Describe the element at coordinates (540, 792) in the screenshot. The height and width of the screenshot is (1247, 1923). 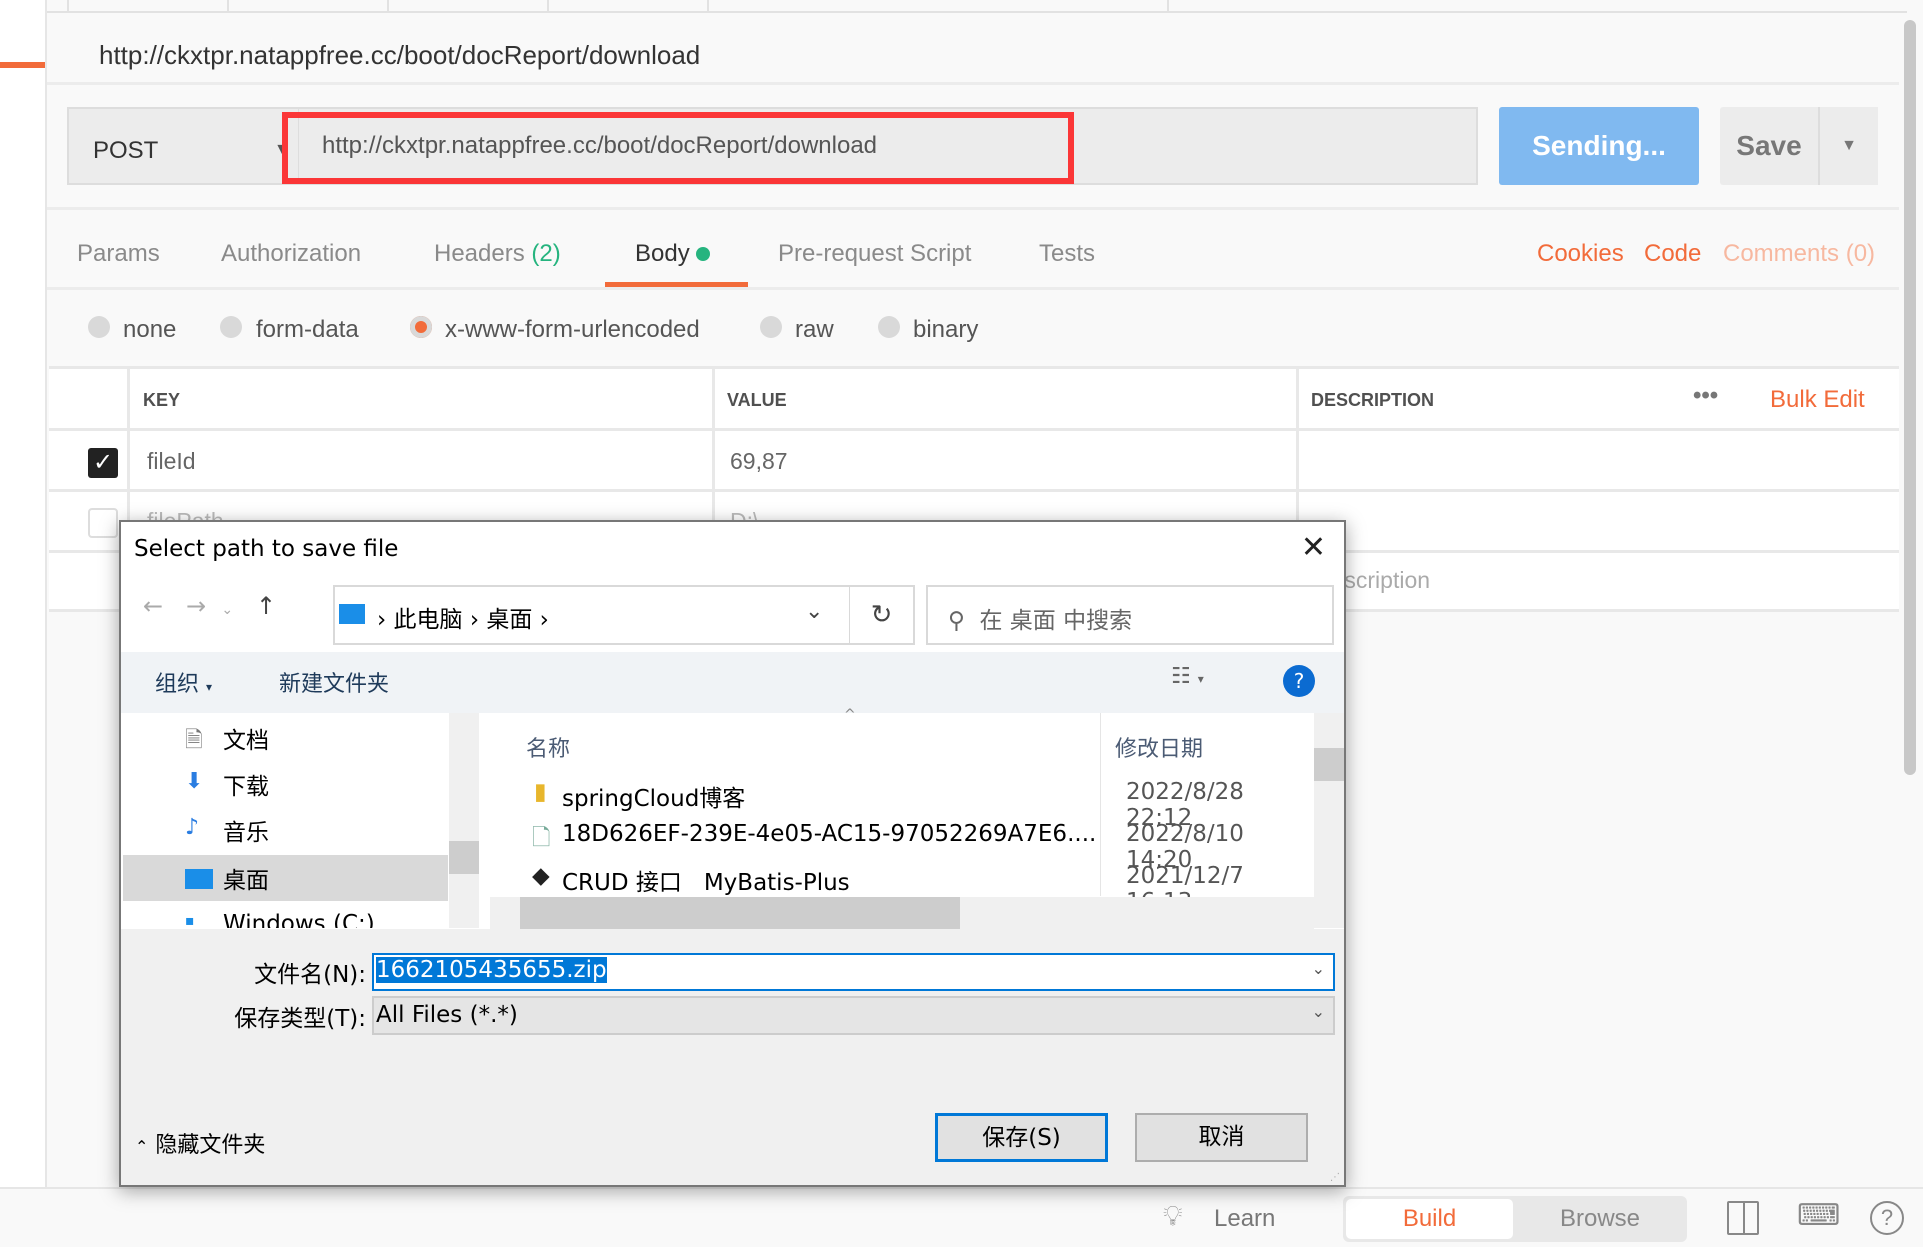
I see `folder-icon: ▮` at that location.